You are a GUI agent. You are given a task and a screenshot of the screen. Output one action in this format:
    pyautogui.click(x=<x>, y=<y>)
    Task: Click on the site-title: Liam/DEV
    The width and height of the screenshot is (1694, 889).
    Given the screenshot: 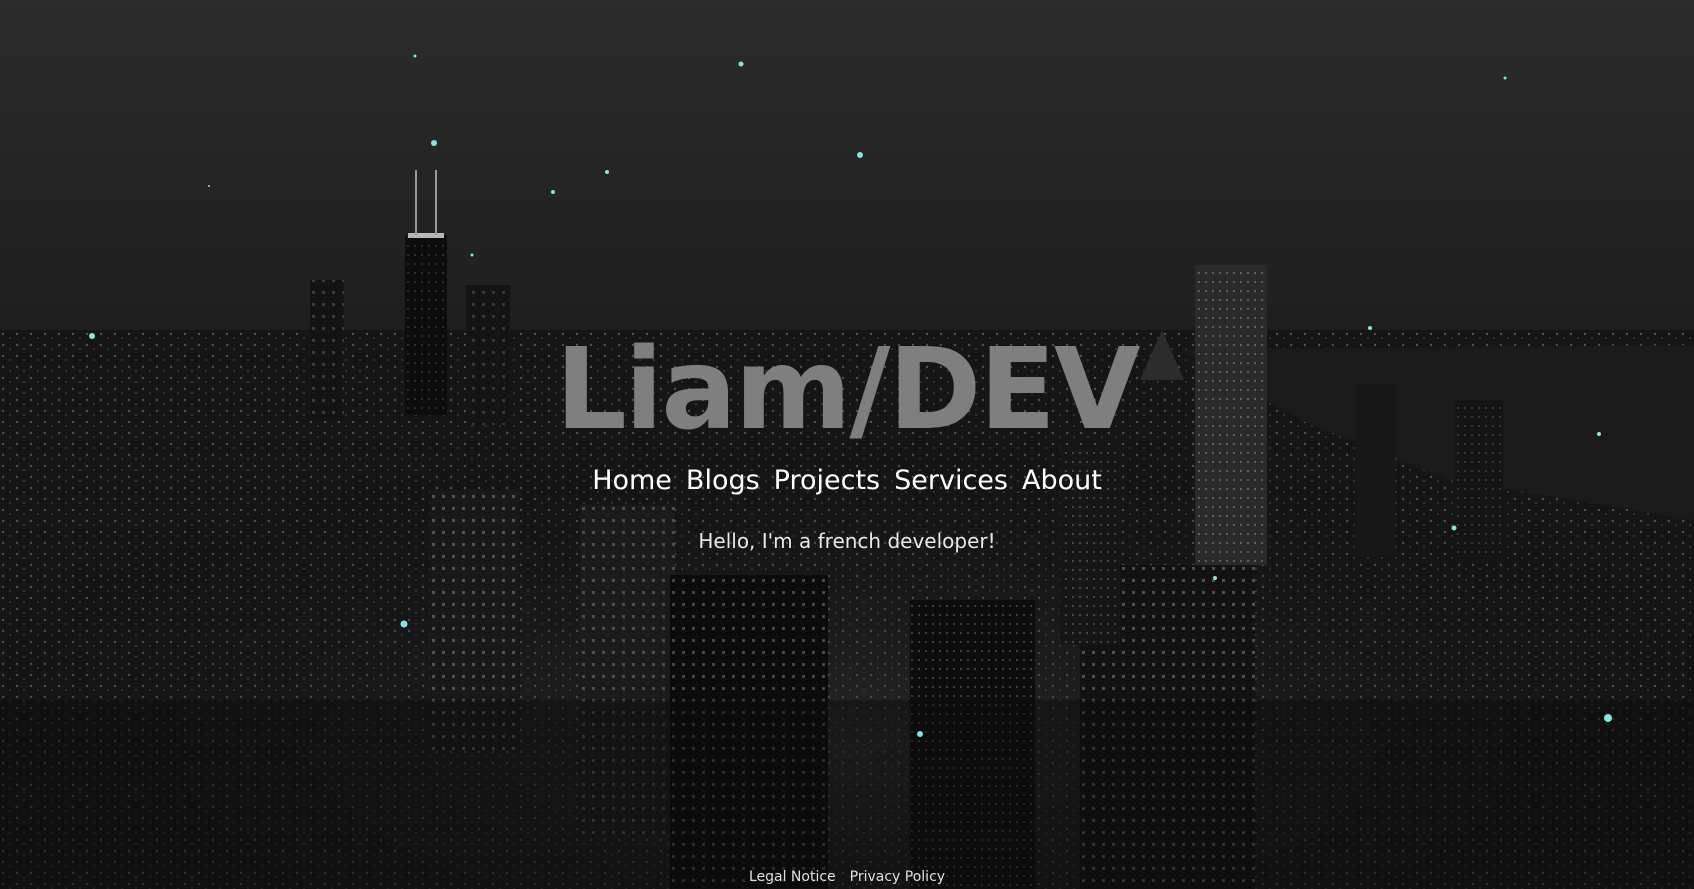 What is the action you would take?
    pyautogui.click(x=847, y=390)
    